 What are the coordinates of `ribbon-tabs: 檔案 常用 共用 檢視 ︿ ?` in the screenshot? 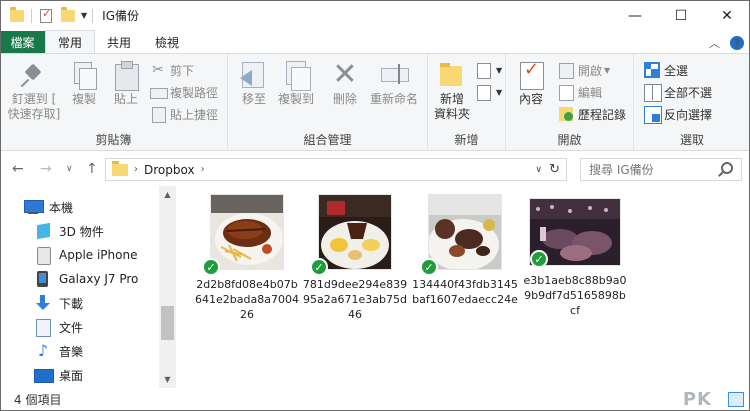 It's located at (375, 41).